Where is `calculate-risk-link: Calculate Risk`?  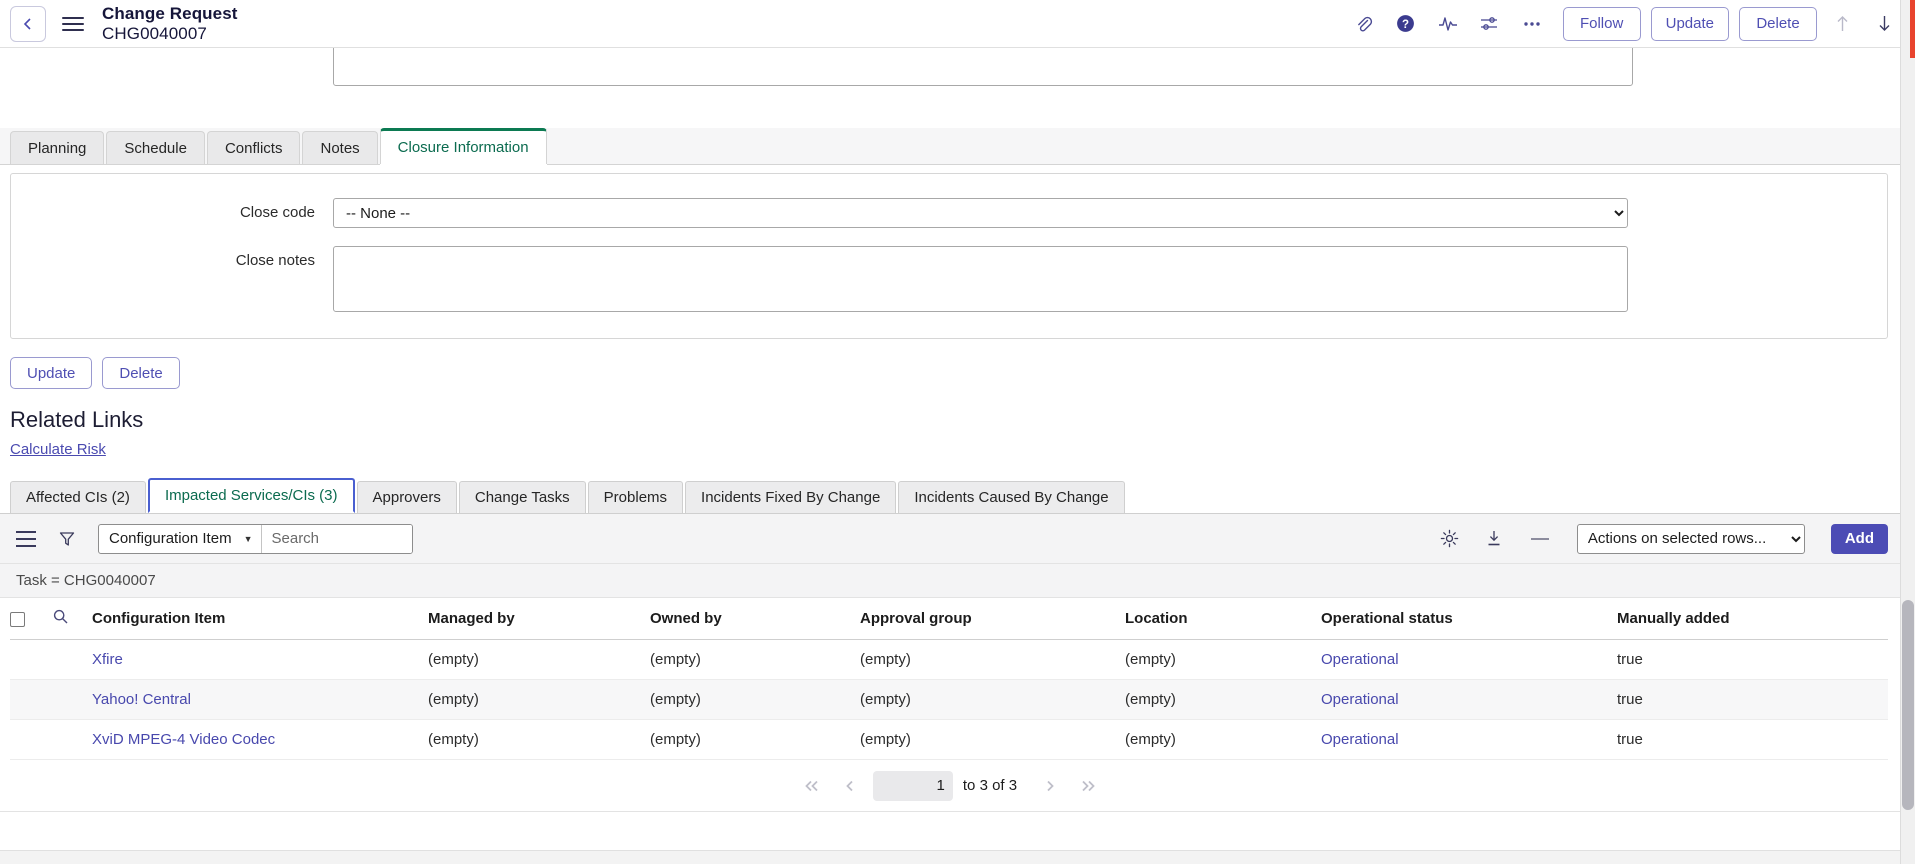
calculate-risk-link: Calculate Risk is located at coordinates (58, 449).